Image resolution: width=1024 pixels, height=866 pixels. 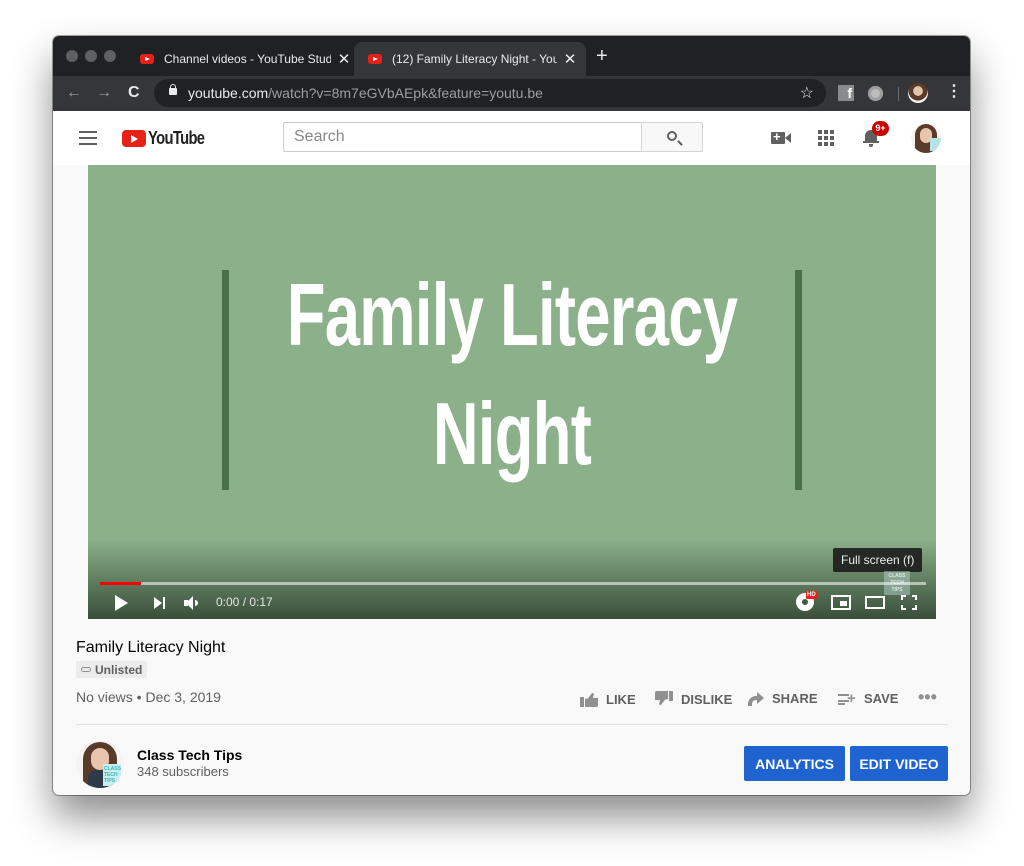 I want to click on save-button: SAVE, so click(x=868, y=698).